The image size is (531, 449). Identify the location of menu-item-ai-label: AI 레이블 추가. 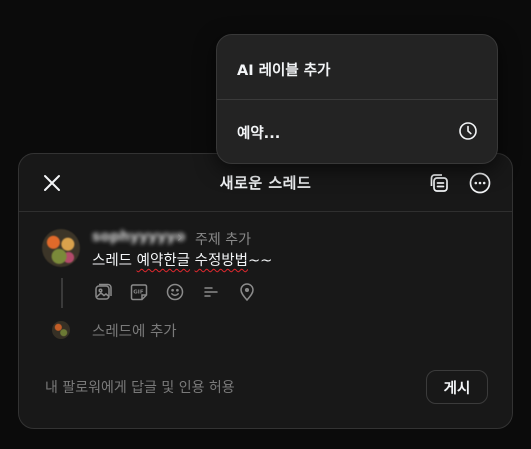
(357, 67).